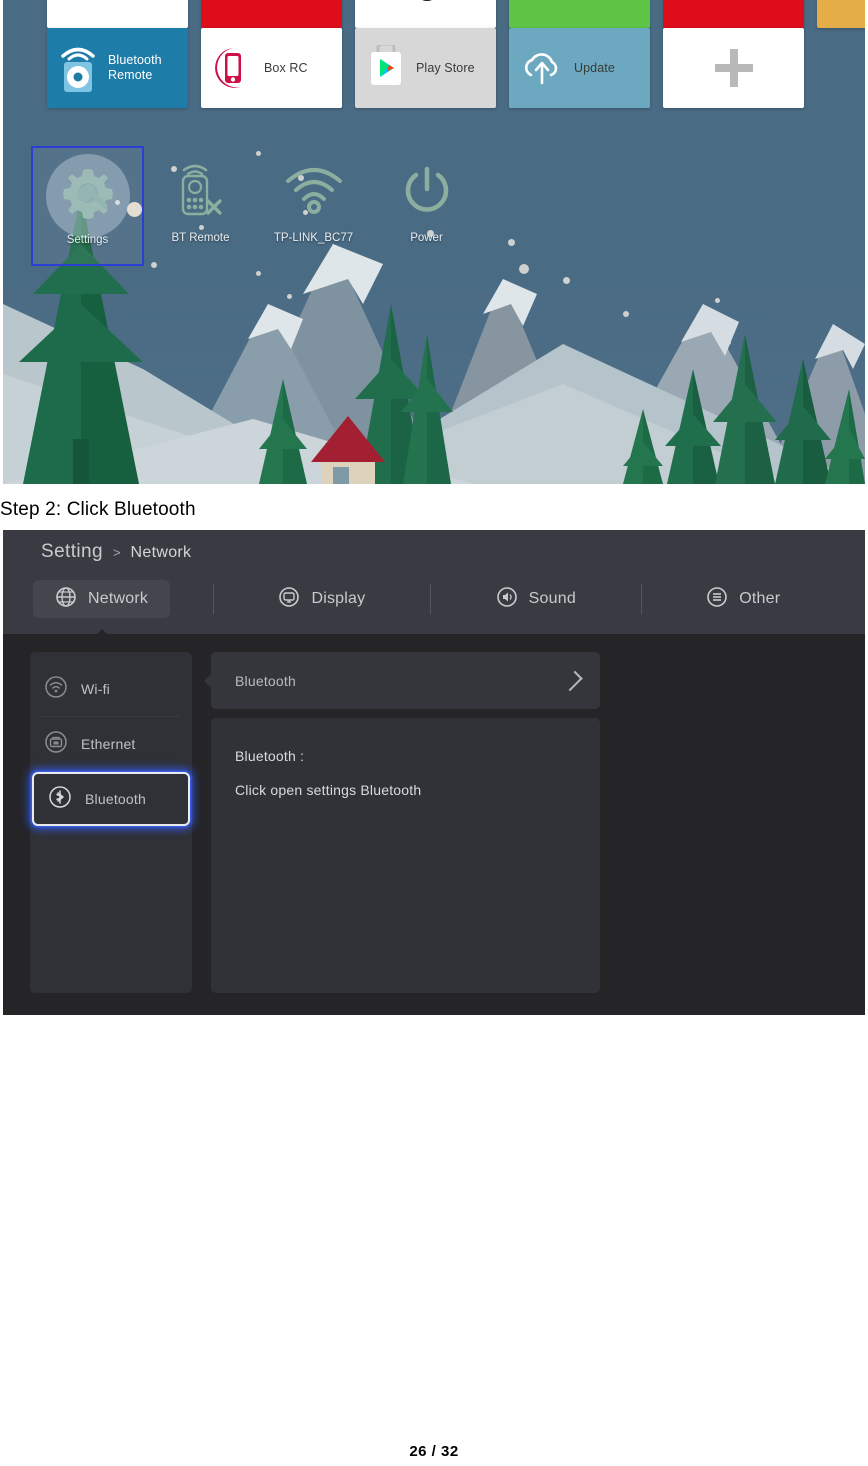 This screenshot has height=1466, width=868. Describe the element at coordinates (56, 744) in the screenshot. I see `ethernet-circle-icon` at that location.